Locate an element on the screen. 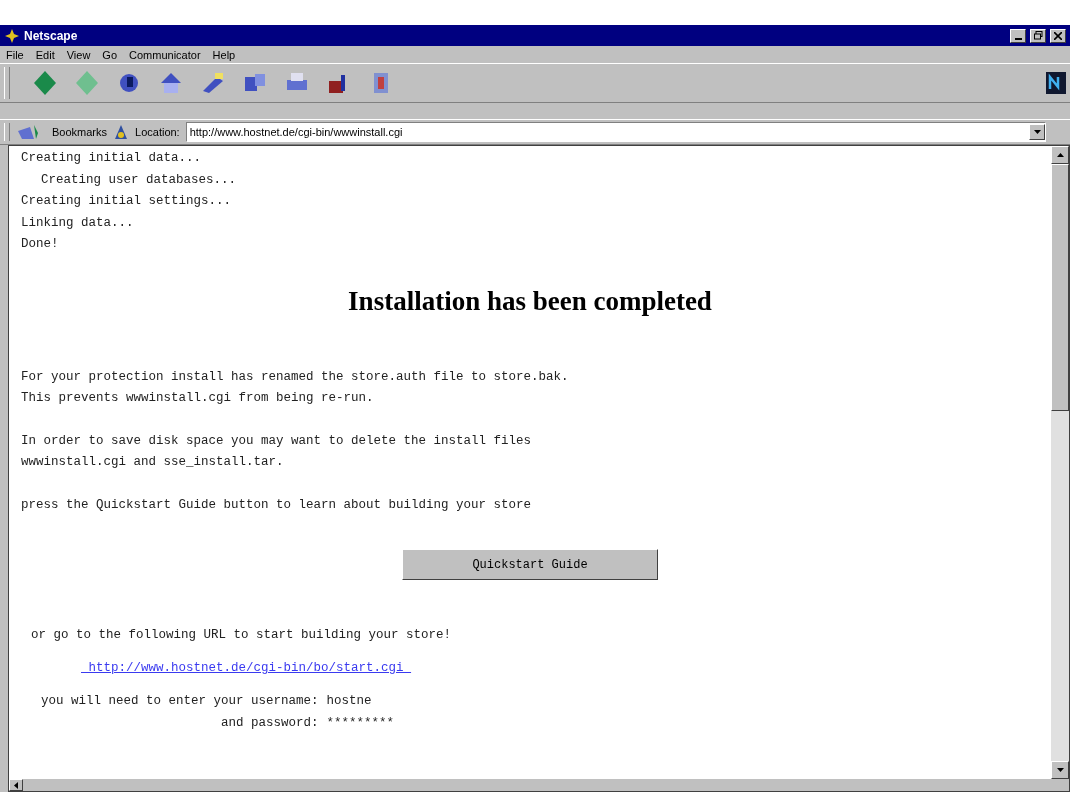 This screenshot has width=1070, height=792. body-text: In order to save disk space you may want to delete the install files is located at coordinates (277, 441).